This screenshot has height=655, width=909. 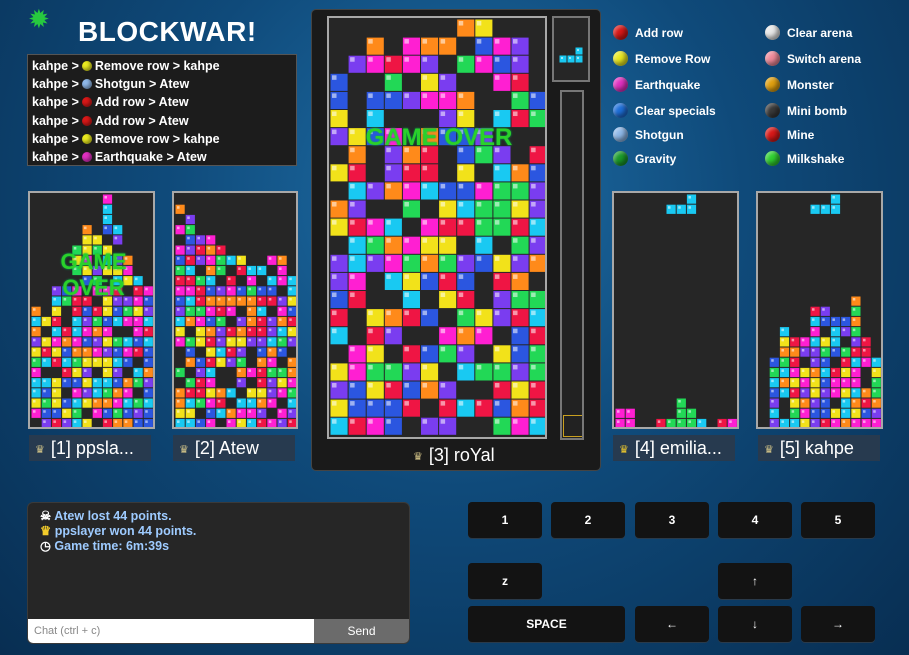 I want to click on space-button: SPACE, so click(x=546, y=624).